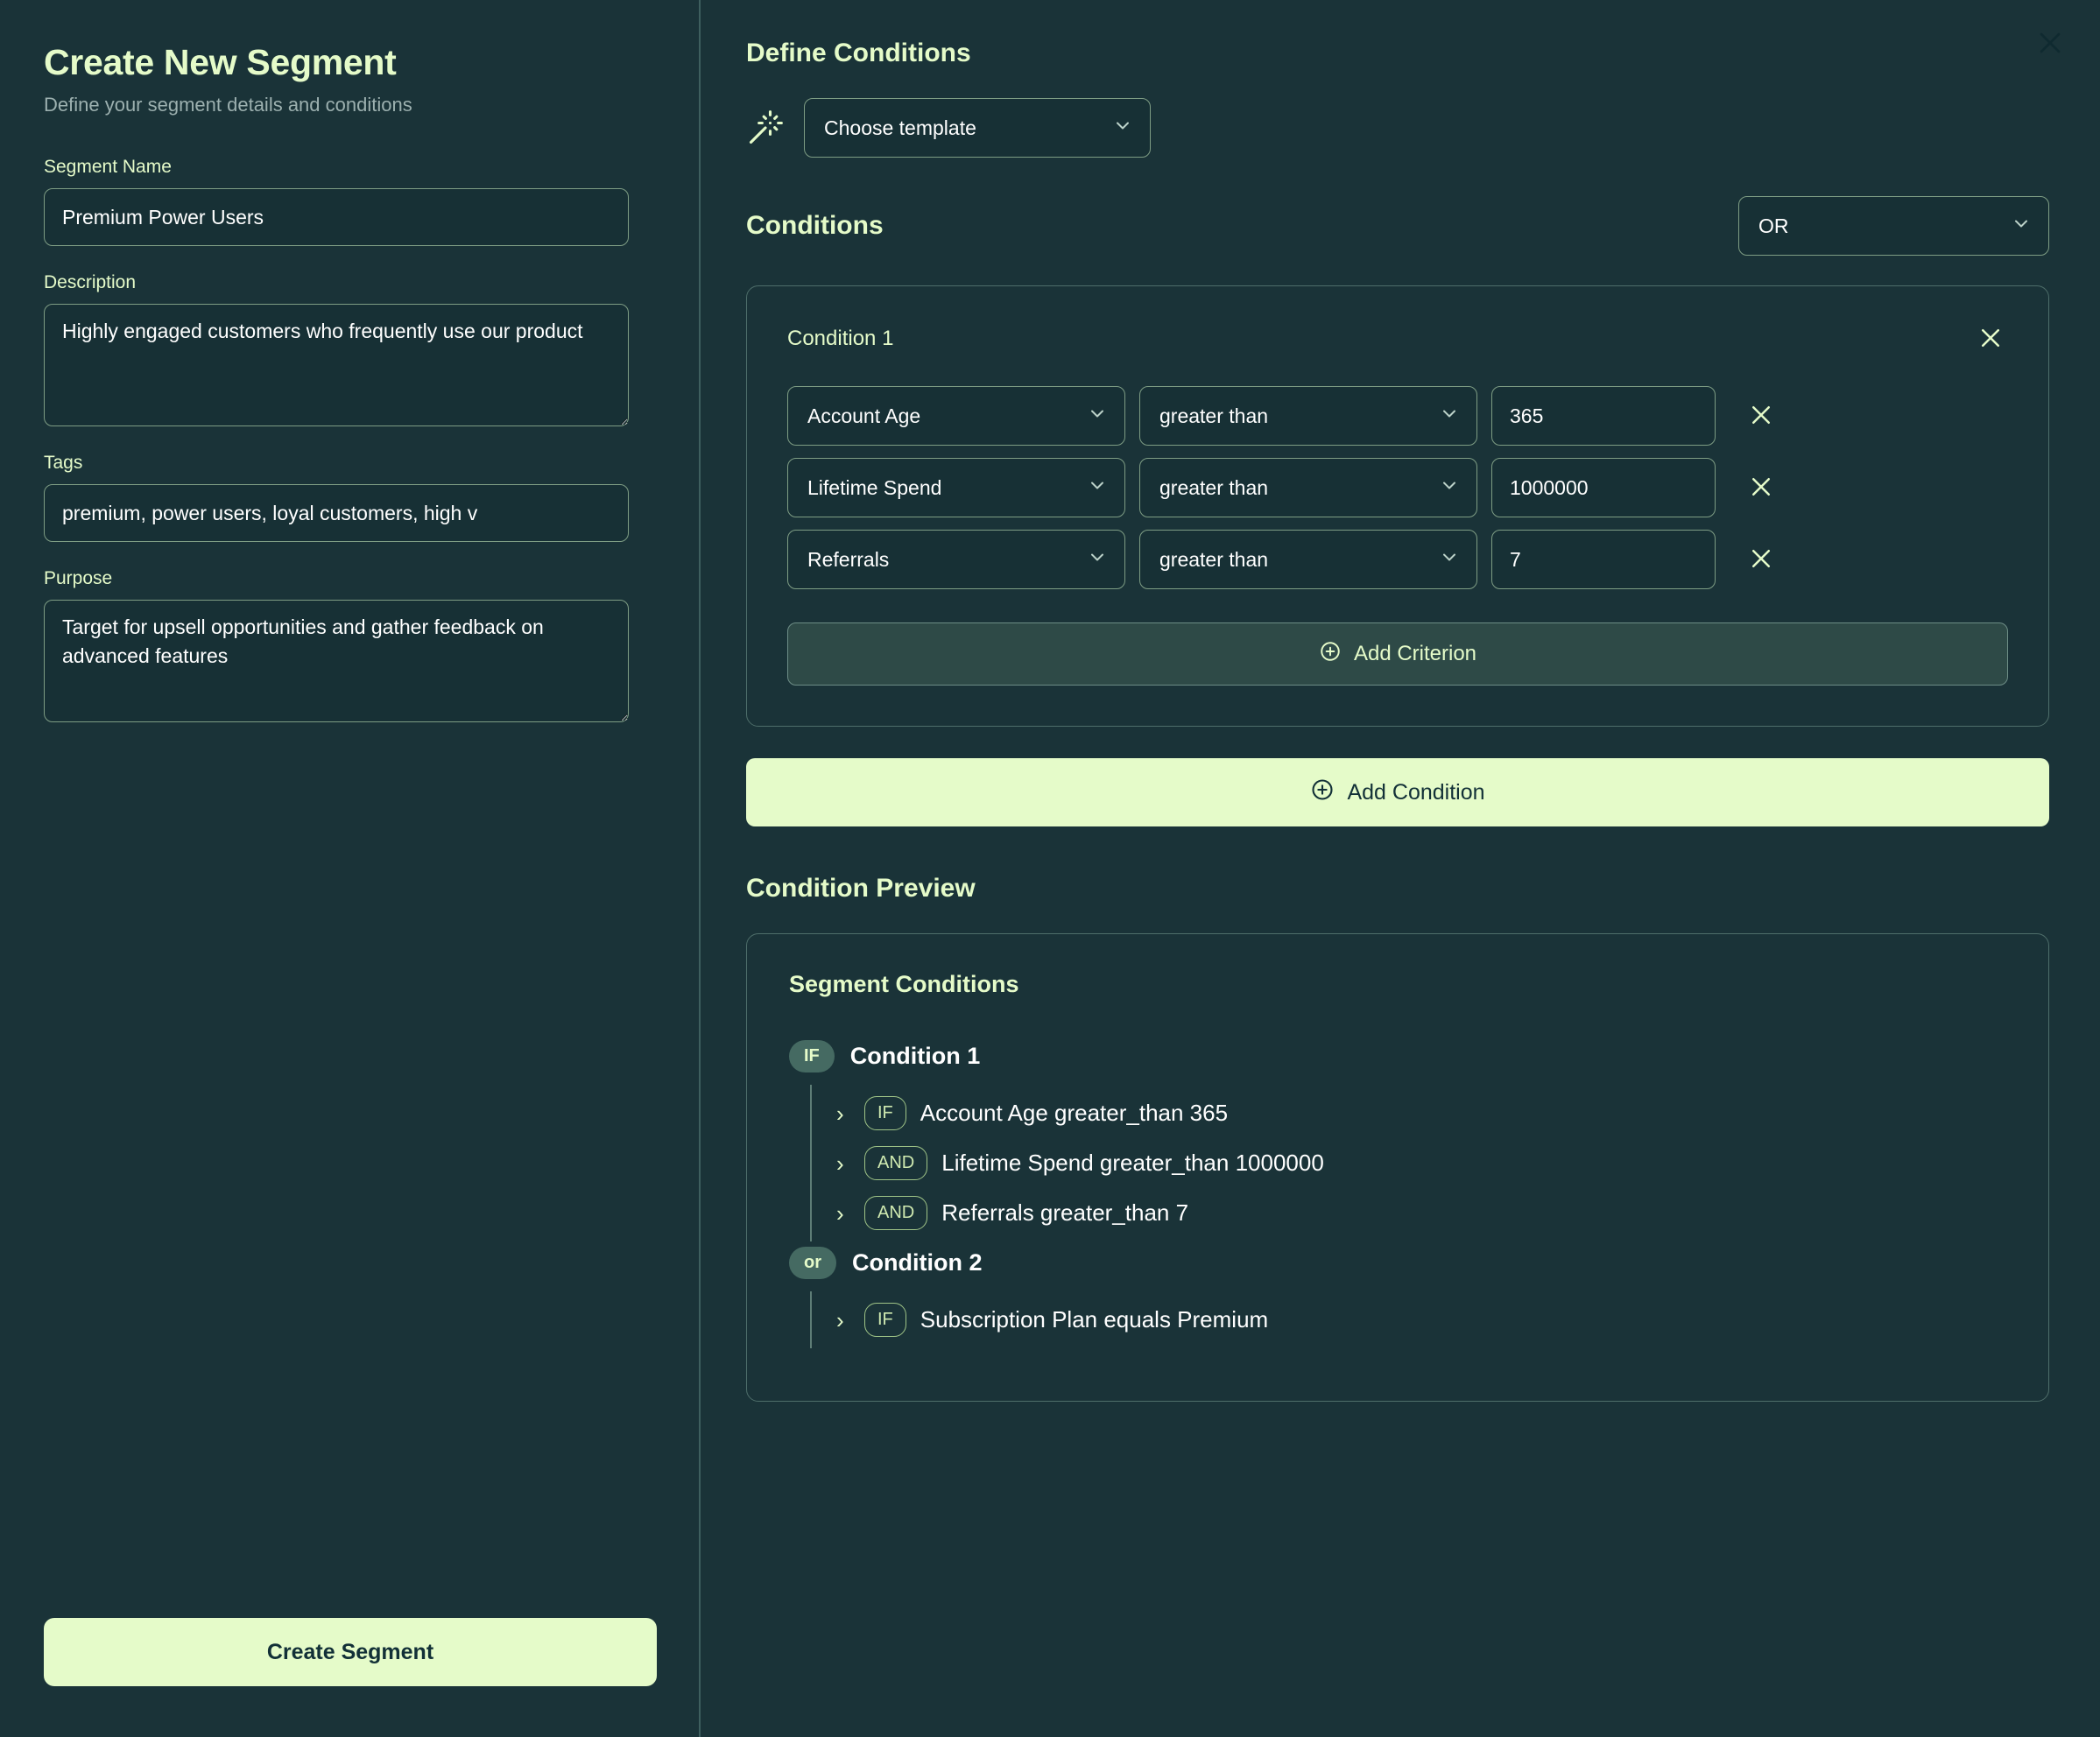 The height and width of the screenshot is (1737, 2100). What do you see at coordinates (1397, 226) in the screenshot?
I see `conditions-header-row: Conditions OR` at bounding box center [1397, 226].